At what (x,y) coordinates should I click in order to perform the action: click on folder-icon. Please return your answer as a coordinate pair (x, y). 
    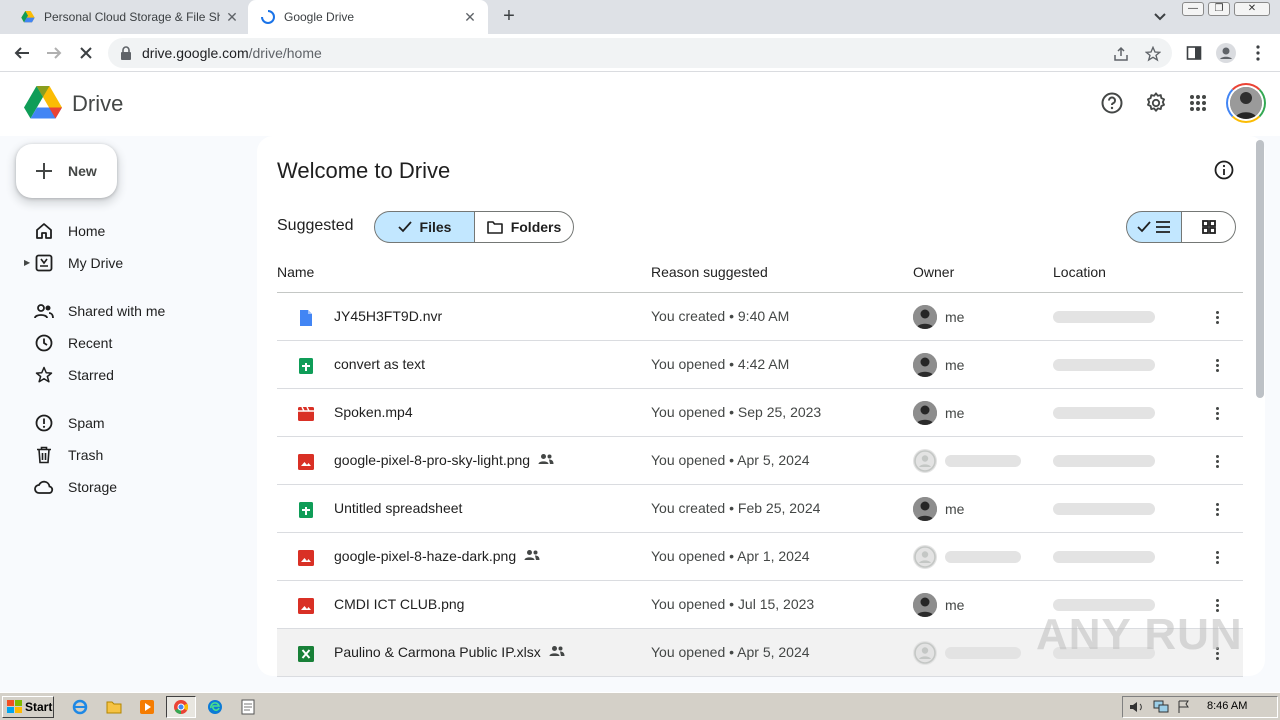
    Looking at the image, I should click on (494, 227).